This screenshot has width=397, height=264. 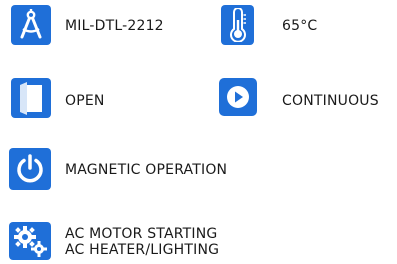 I want to click on spec-label-temperature: 65°C, so click(x=300, y=26).